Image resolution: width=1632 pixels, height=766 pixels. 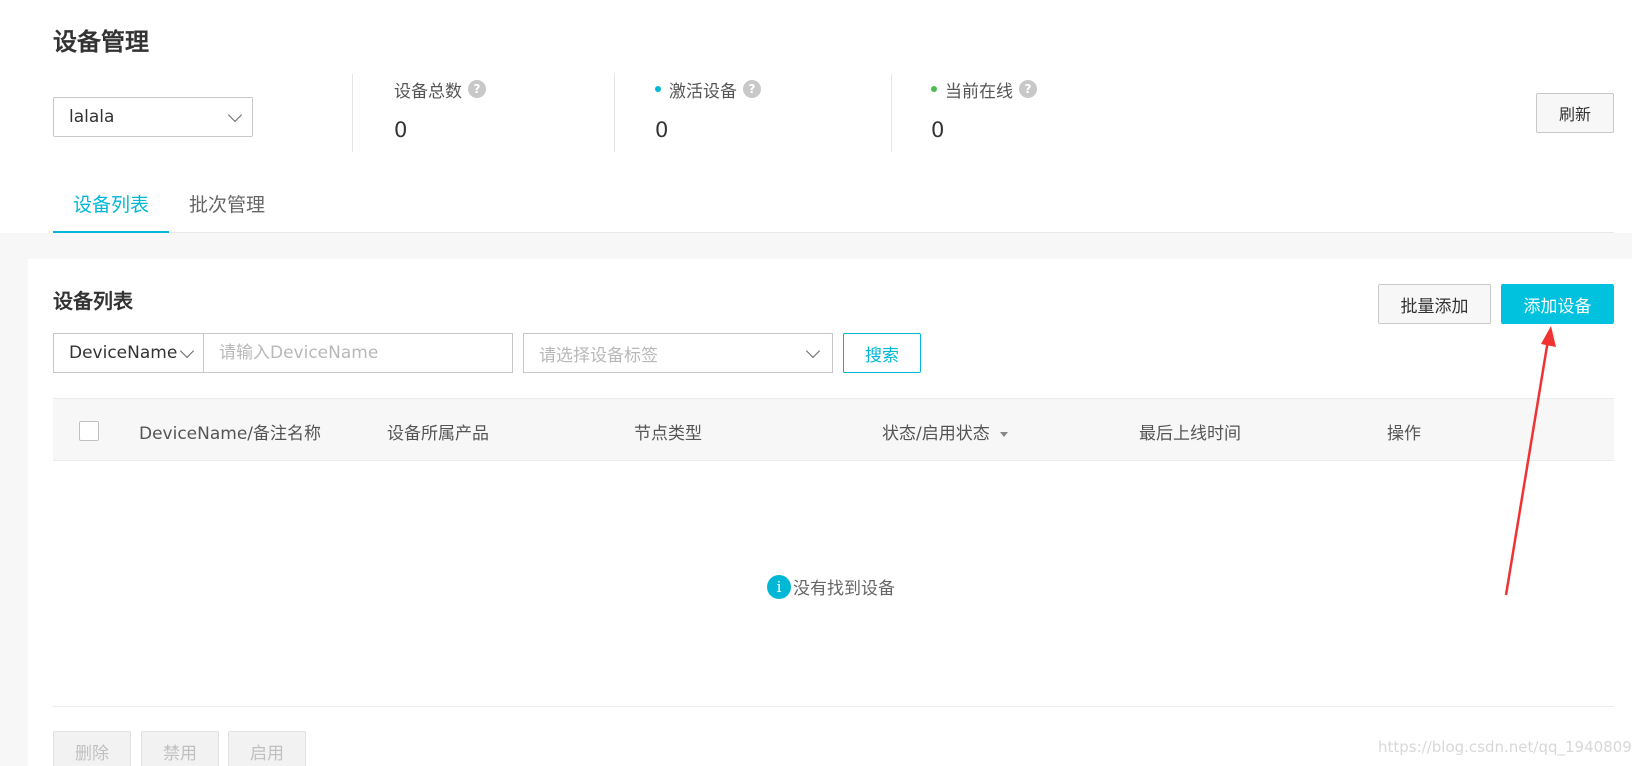 What do you see at coordinates (1548, 336) in the screenshot?
I see `annotation-arrow-head` at bounding box center [1548, 336].